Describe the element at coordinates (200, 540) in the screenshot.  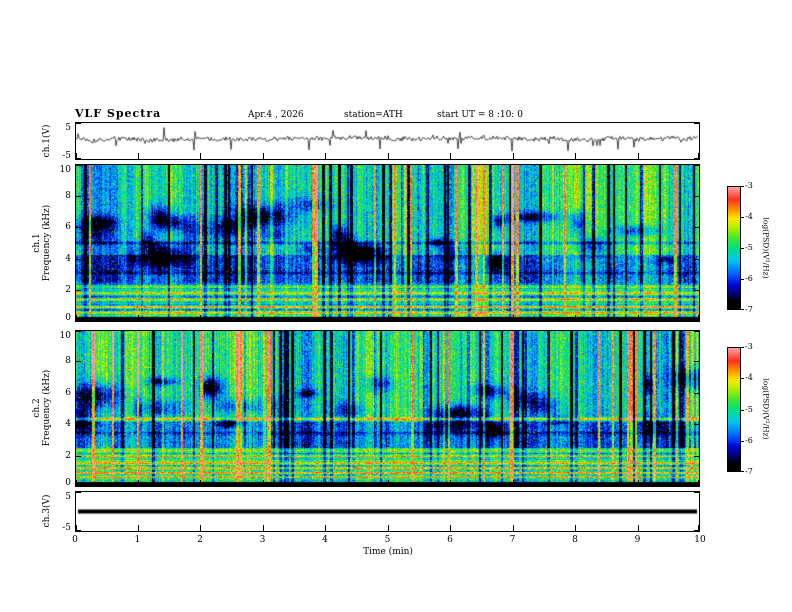
I see `x-tick-label: 2` at that location.